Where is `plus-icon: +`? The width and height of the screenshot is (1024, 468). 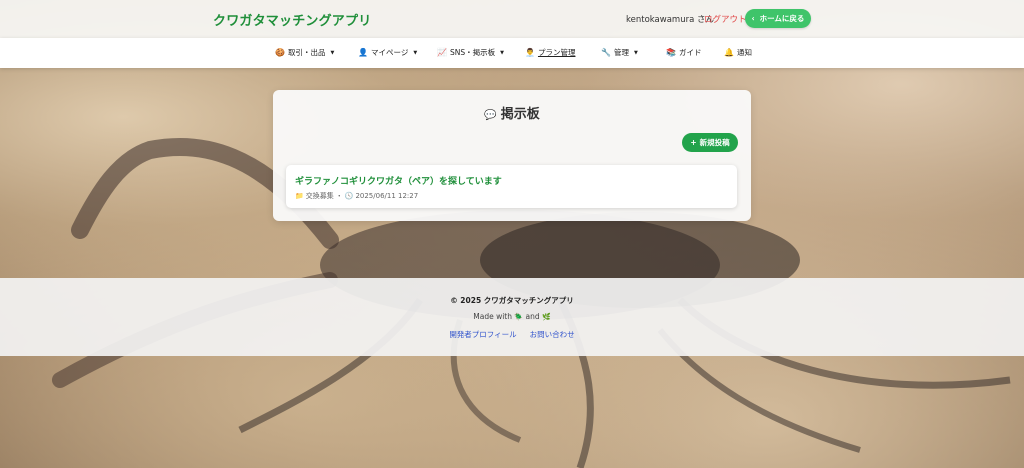
plus-icon: + is located at coordinates (693, 142).